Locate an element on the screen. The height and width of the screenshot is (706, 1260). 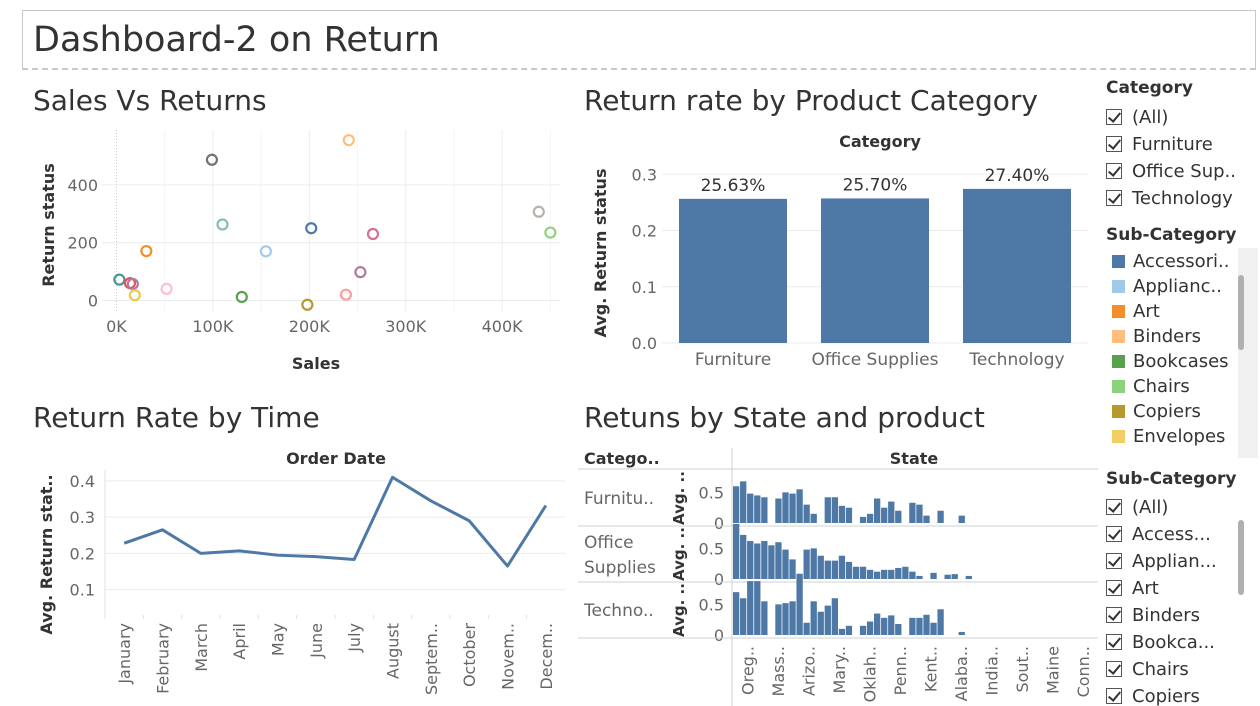
bar-data-label: 25.63% is located at coordinates (733, 186).